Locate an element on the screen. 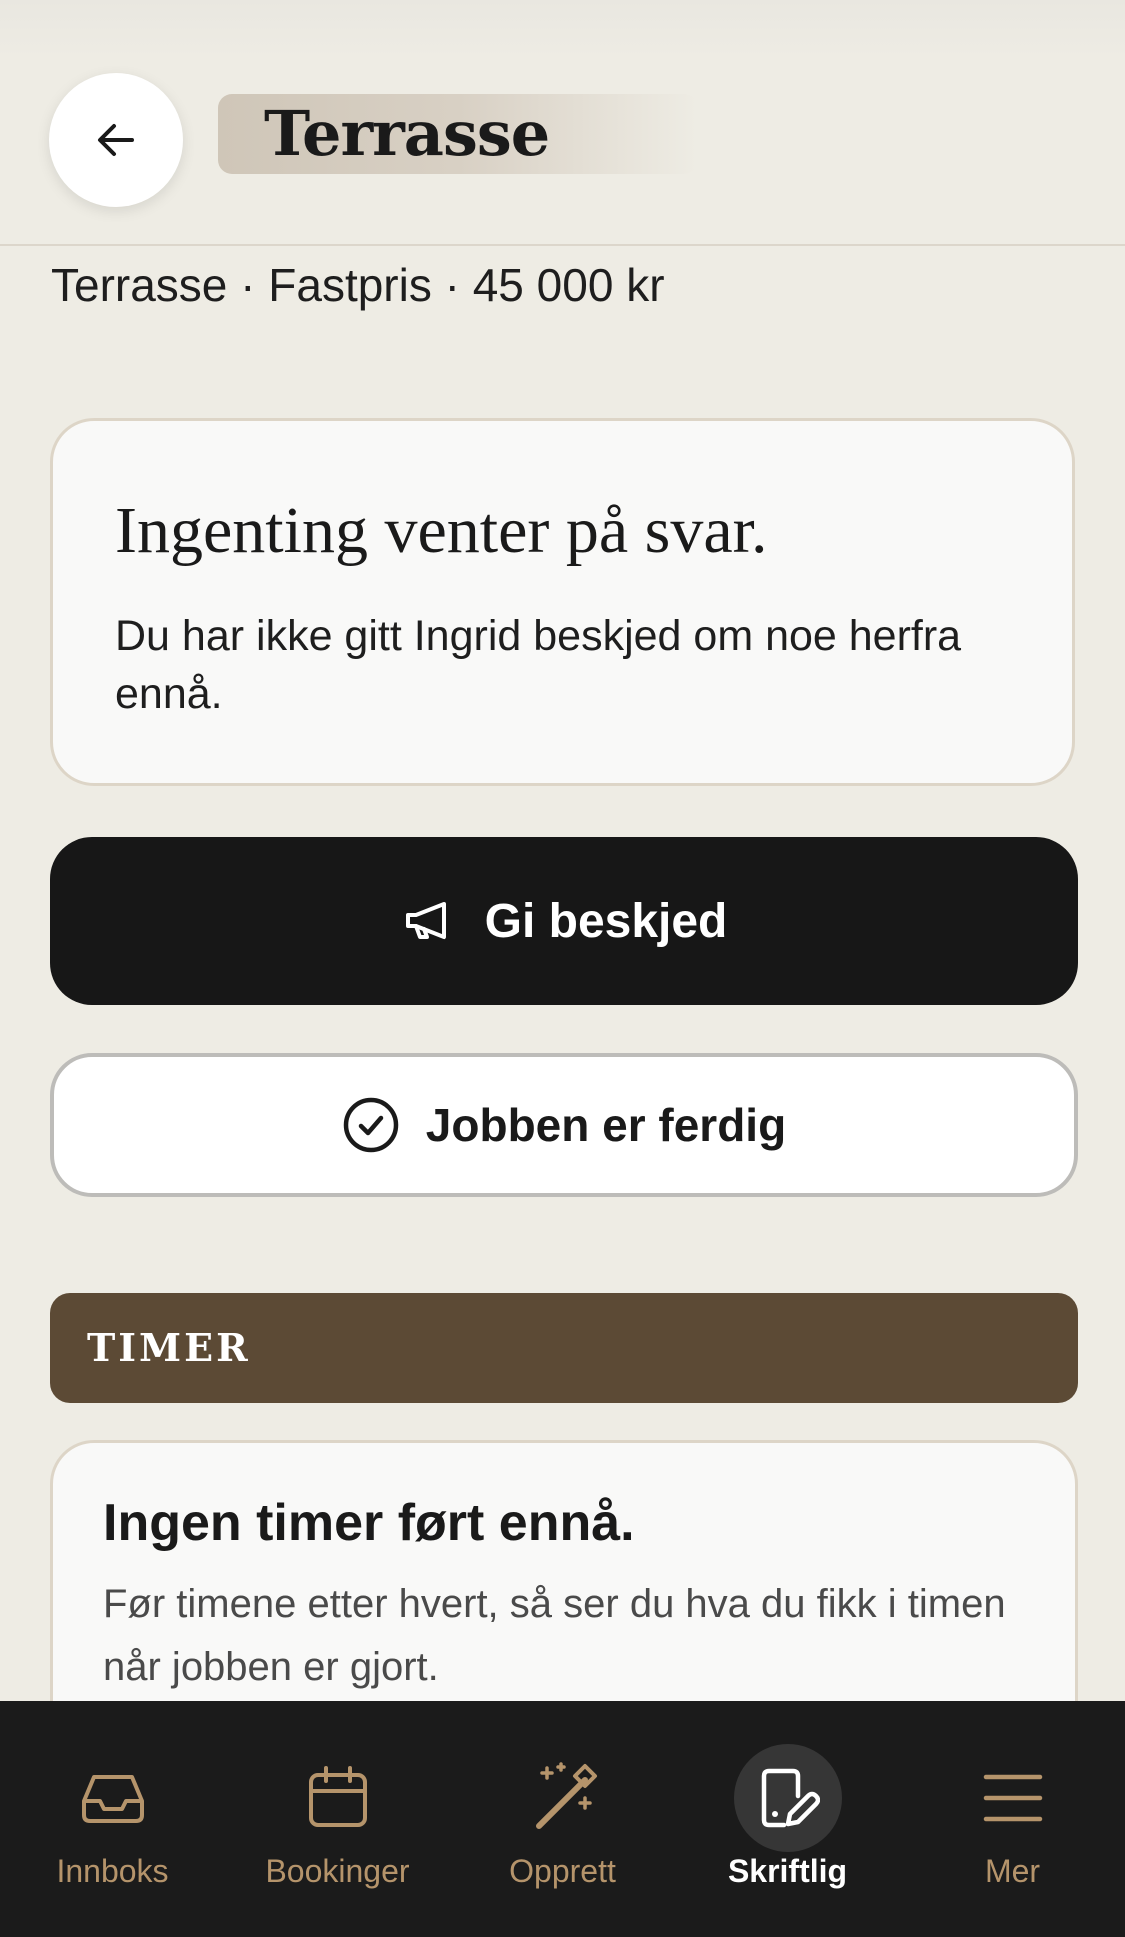 The height and width of the screenshot is (1937, 1125). notify-button: Gi beskjed is located at coordinates (564, 921).